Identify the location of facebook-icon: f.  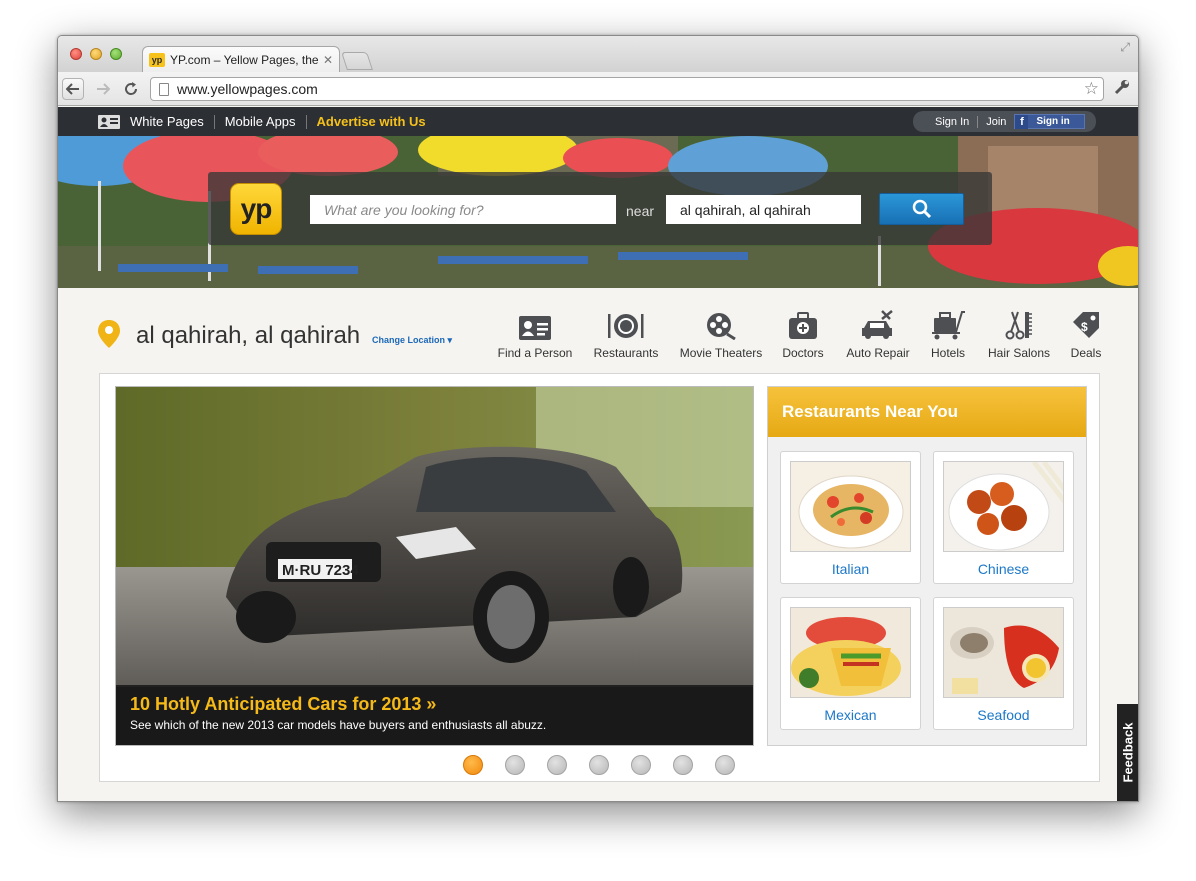
(1022, 121).